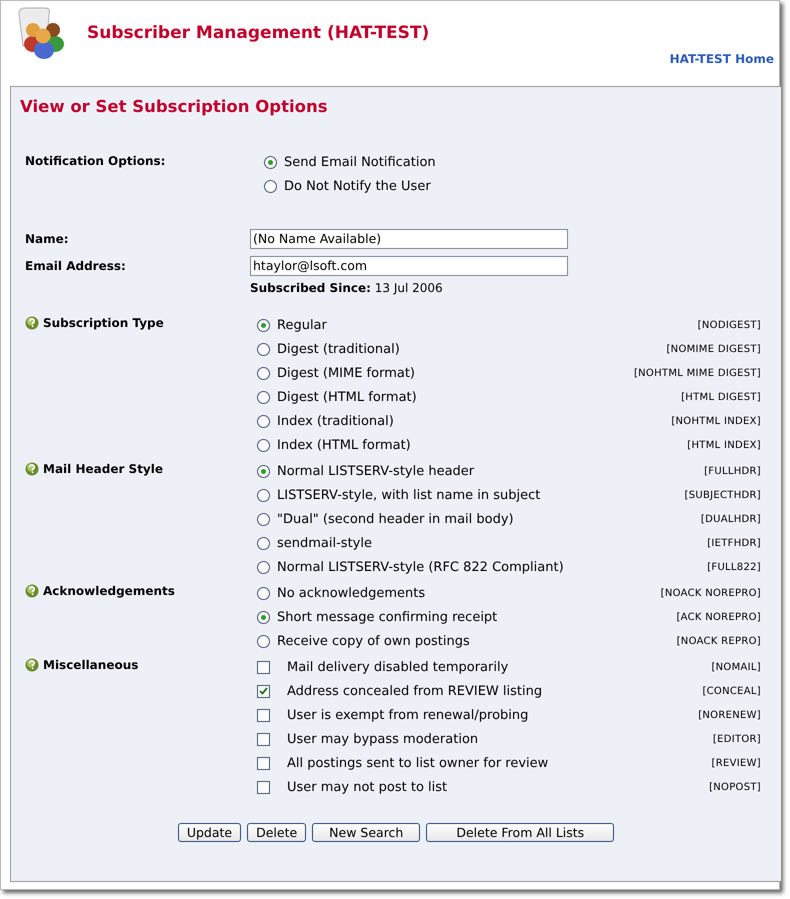  Describe the element at coordinates (718, 641) in the screenshot. I see `keyword-code: [NOACK REPRO]` at that location.